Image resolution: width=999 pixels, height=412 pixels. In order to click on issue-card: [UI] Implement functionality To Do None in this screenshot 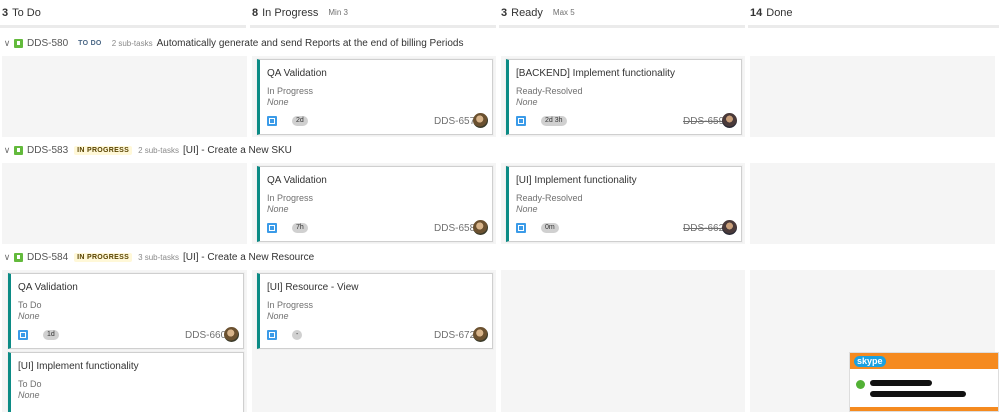, I will do `click(126, 382)`.